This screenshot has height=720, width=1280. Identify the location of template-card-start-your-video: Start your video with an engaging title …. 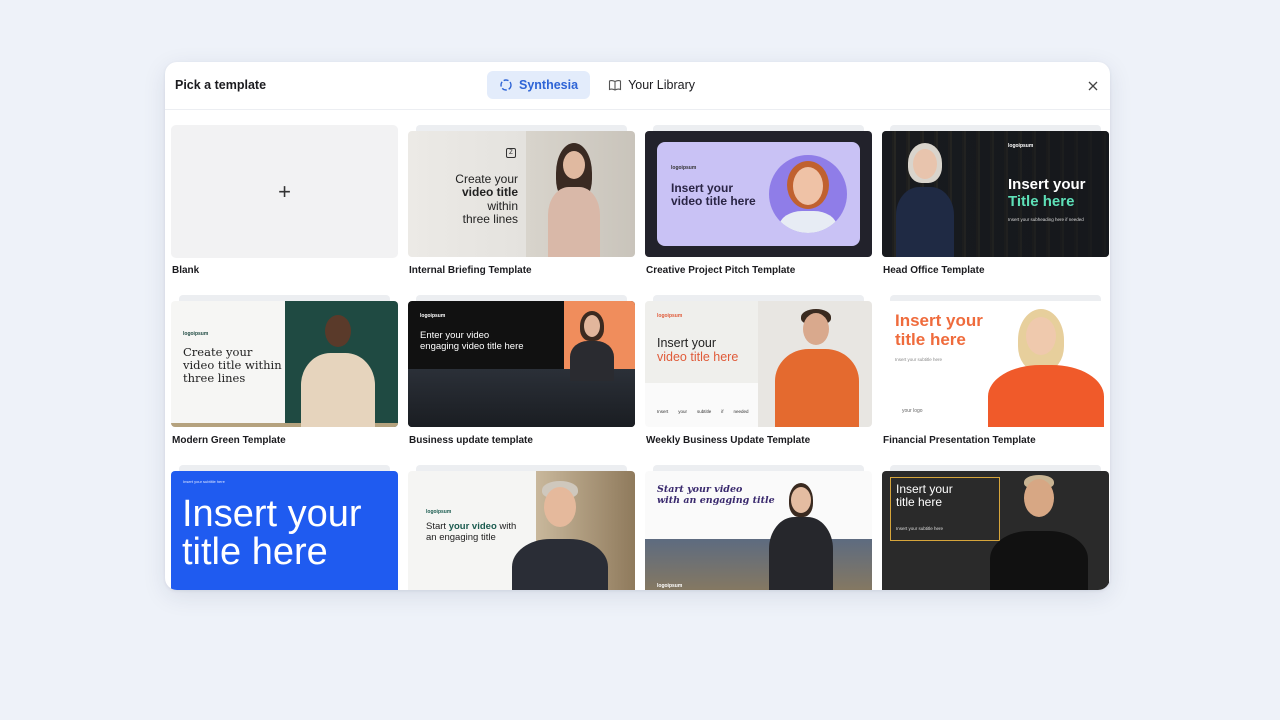
(758, 527).